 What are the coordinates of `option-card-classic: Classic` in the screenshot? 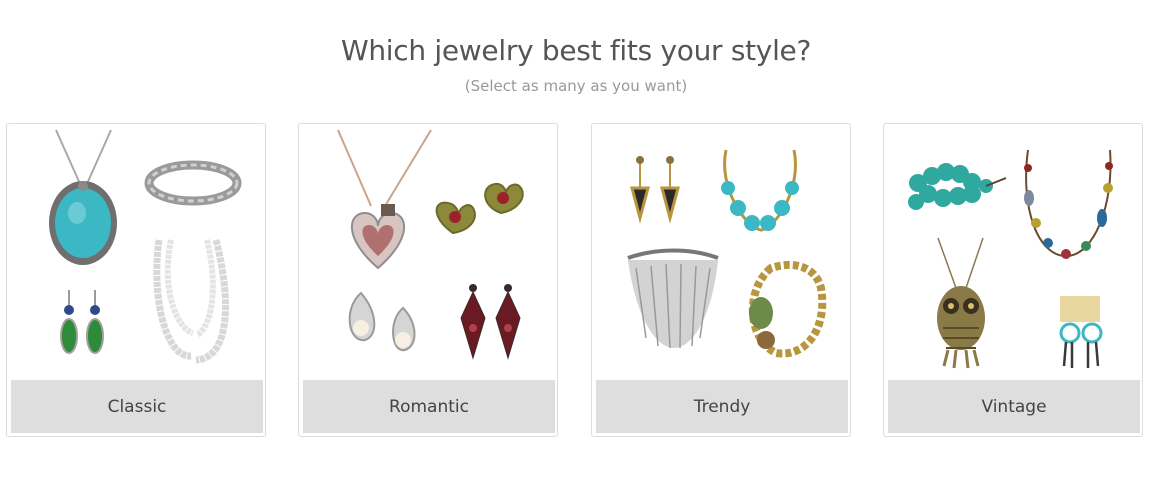 It's located at (136, 280).